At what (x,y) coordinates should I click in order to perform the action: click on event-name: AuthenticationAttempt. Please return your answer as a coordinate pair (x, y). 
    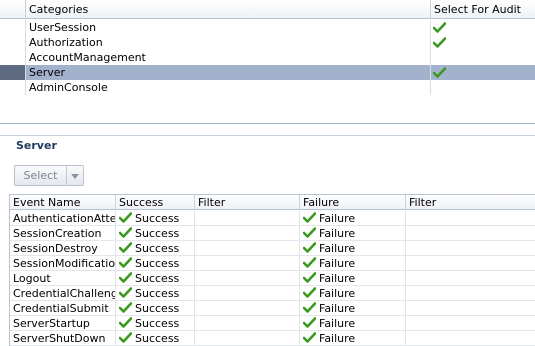
    Looking at the image, I should click on (63, 218).